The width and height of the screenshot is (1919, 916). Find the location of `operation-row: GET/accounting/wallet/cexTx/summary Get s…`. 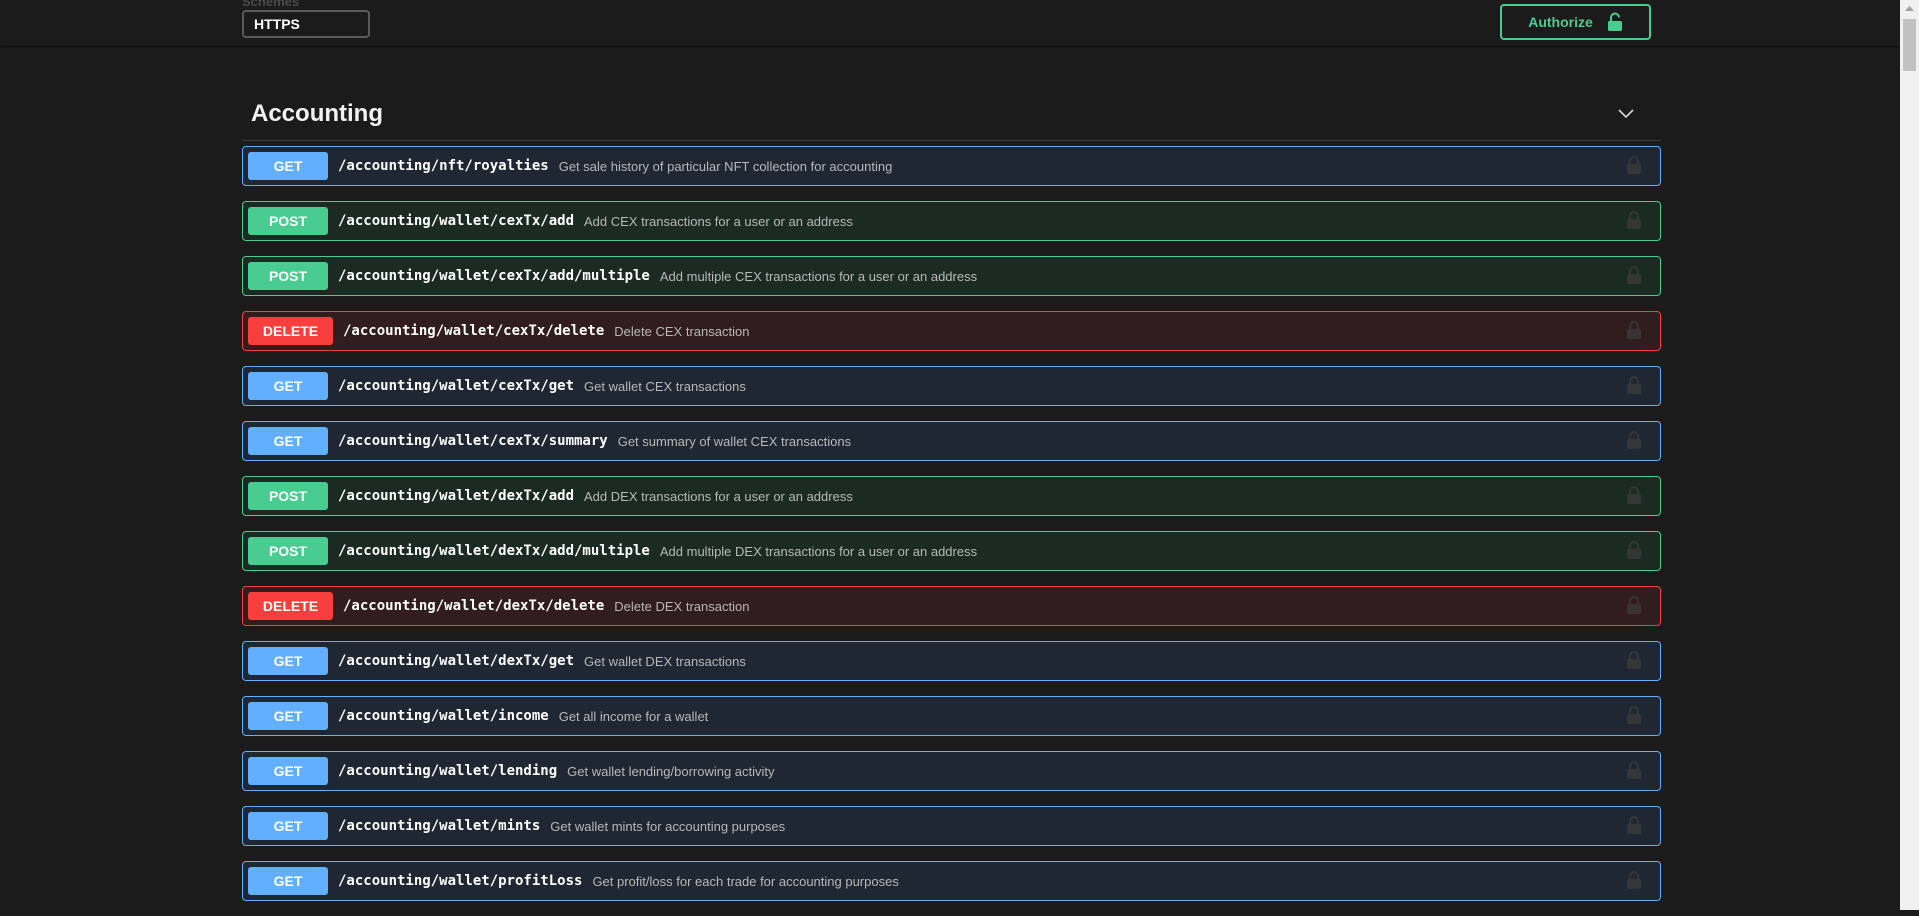

operation-row: GET/accounting/wallet/cexTx/summary Get s… is located at coordinates (951, 441).